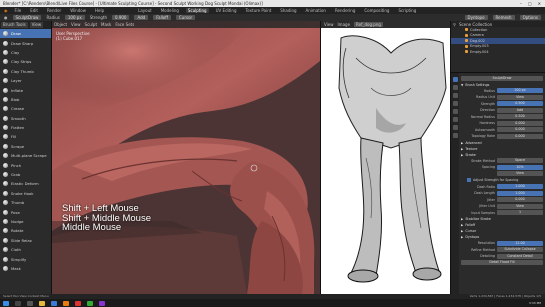 The image size is (545, 307). Describe the element at coordinates (344, 24) in the screenshot. I see `image-editor-menu-image: Image` at that location.